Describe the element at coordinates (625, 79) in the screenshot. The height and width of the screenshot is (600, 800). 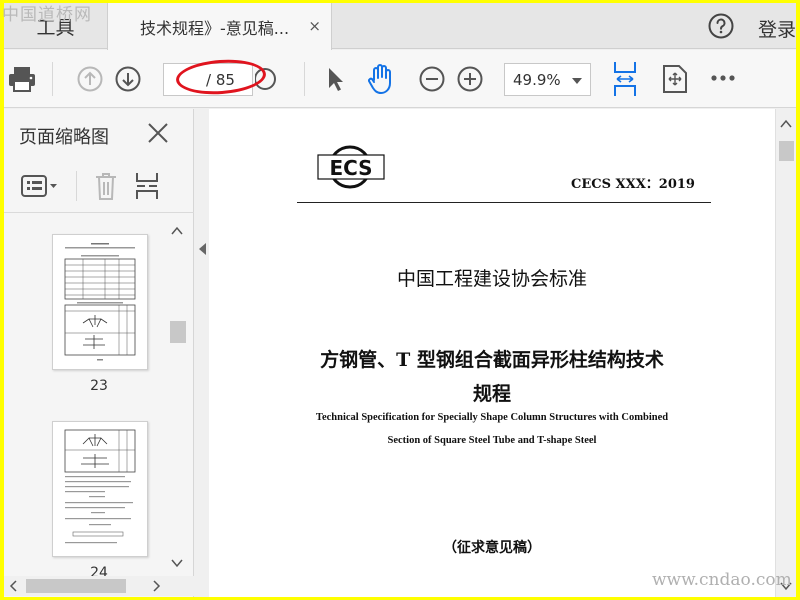
I see `fit-width-icon` at that location.